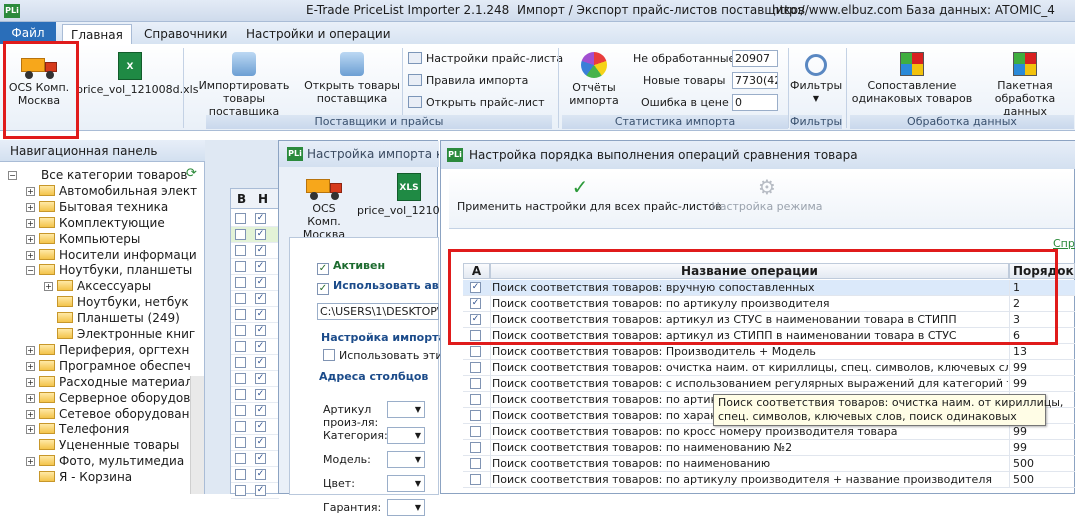 The width and height of the screenshot is (1075, 516). I want to click on nav-item: + Програмное обеспеч, so click(108, 366).